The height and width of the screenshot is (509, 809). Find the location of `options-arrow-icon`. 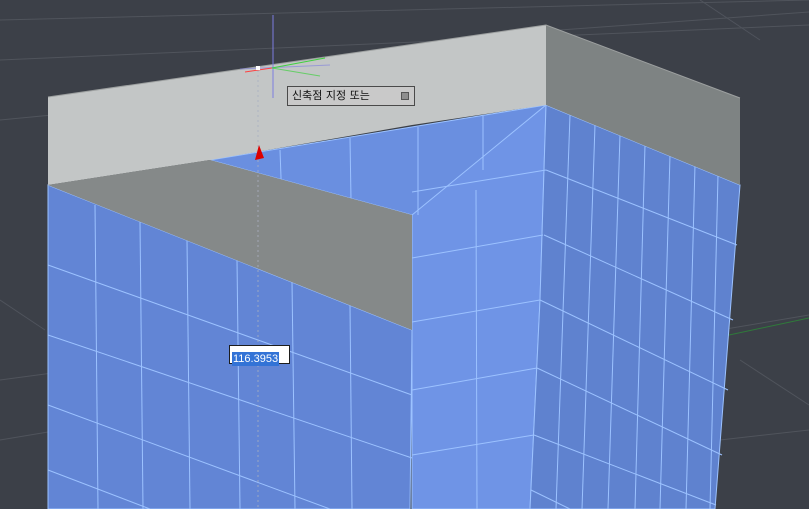

options-arrow-icon is located at coordinates (405, 96).